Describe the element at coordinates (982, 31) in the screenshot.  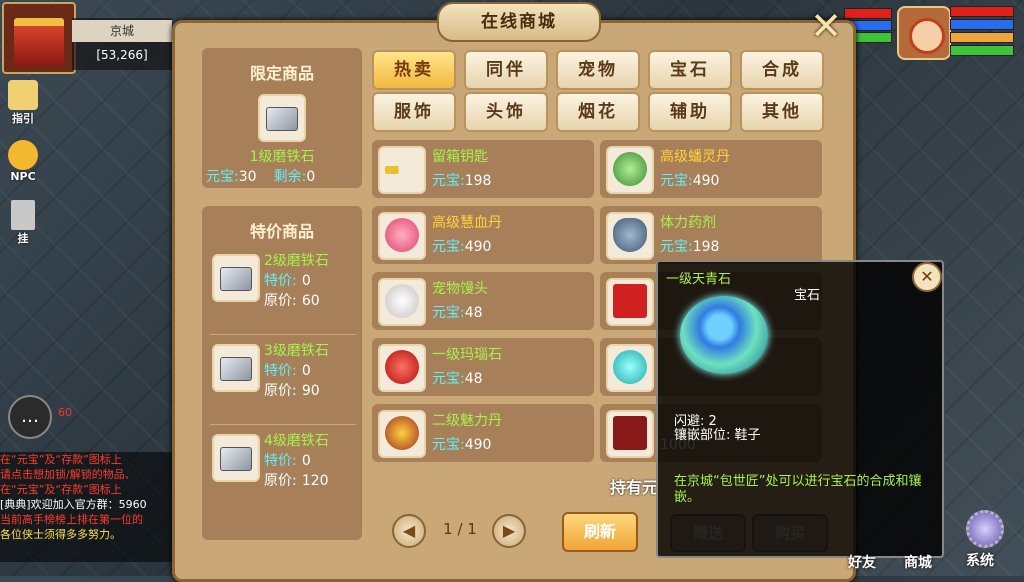
I see `player-status-bars` at that location.